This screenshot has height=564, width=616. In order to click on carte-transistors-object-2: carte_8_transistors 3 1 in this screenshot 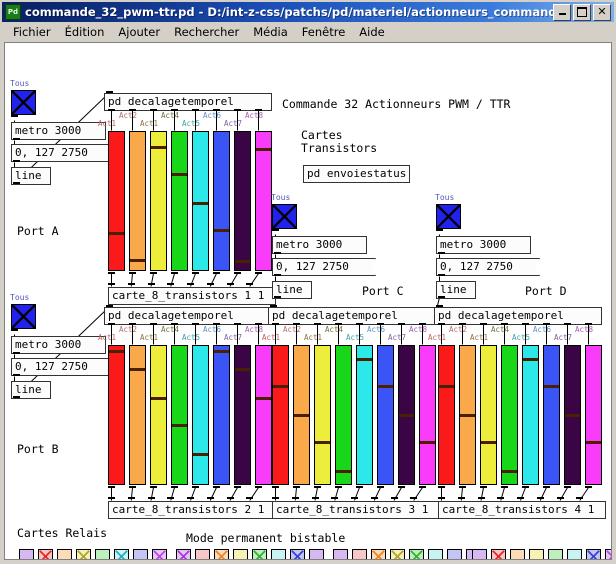, I will do `click(356, 510)`.